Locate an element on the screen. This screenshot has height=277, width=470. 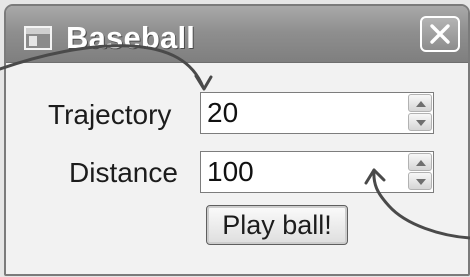
close-icon is located at coordinates (440, 34).